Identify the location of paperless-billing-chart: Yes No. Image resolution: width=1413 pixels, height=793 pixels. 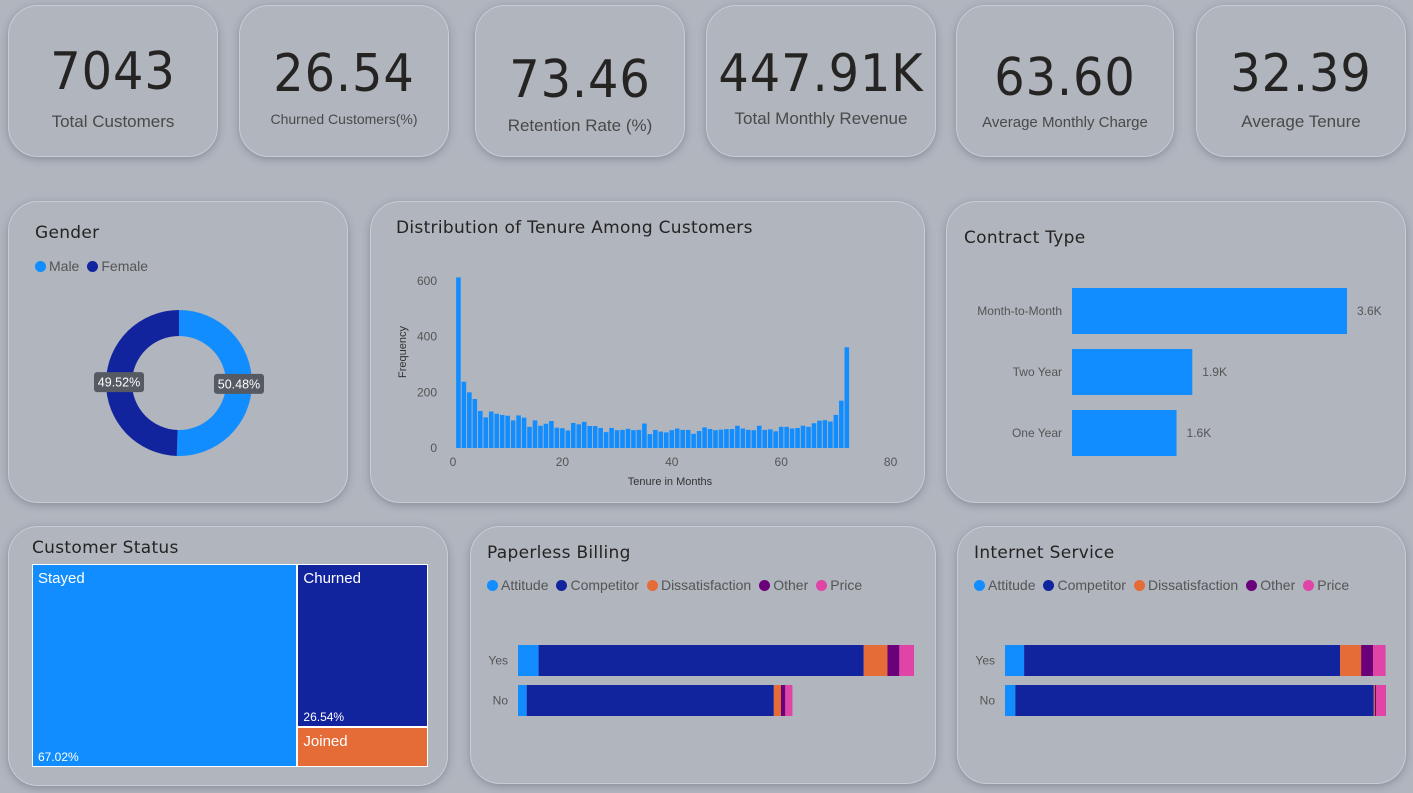
(703, 655).